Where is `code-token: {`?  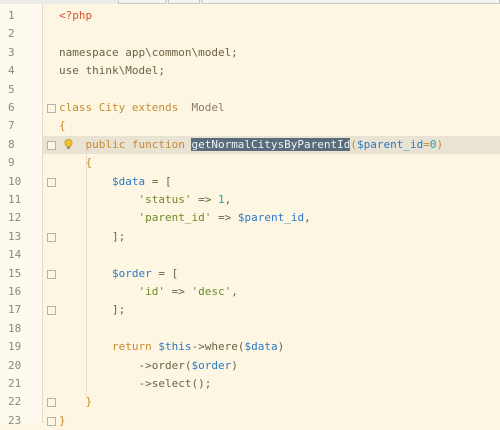 code-token: { is located at coordinates (62, 126).